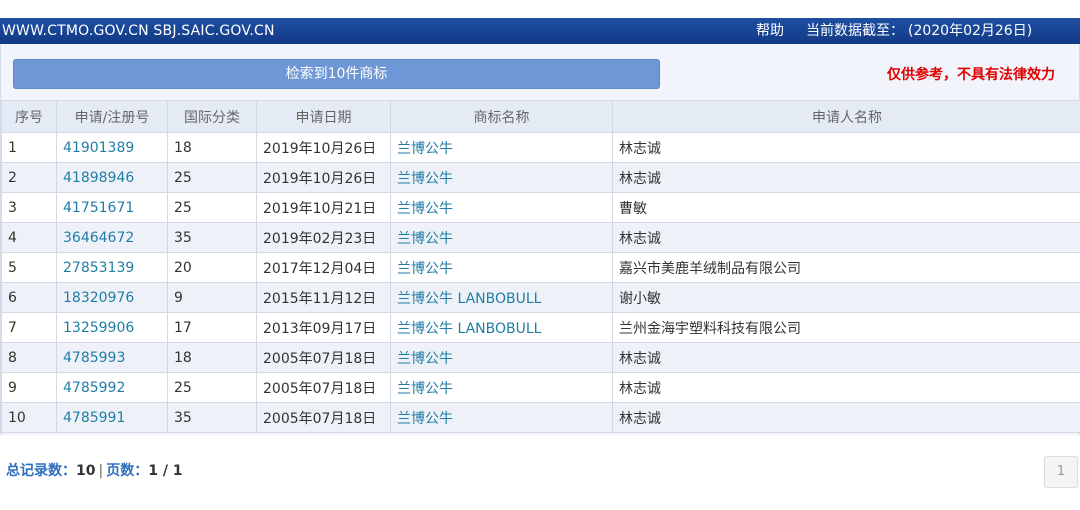  What do you see at coordinates (846, 116) in the screenshot?
I see `column-header-applicant: 申请人名称` at bounding box center [846, 116].